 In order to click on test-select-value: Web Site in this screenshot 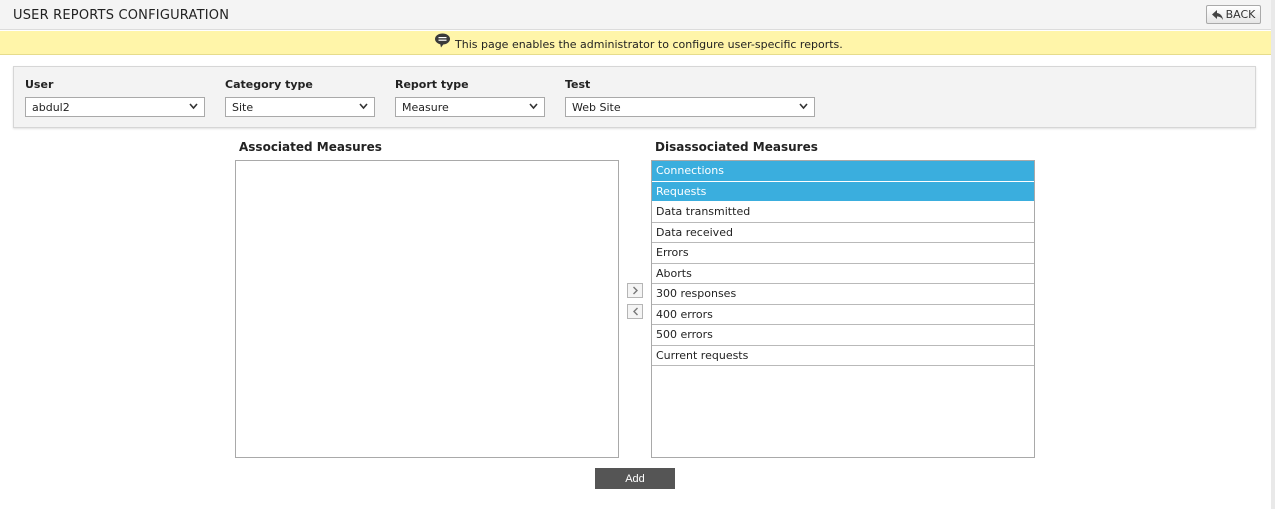, I will do `click(596, 107)`.